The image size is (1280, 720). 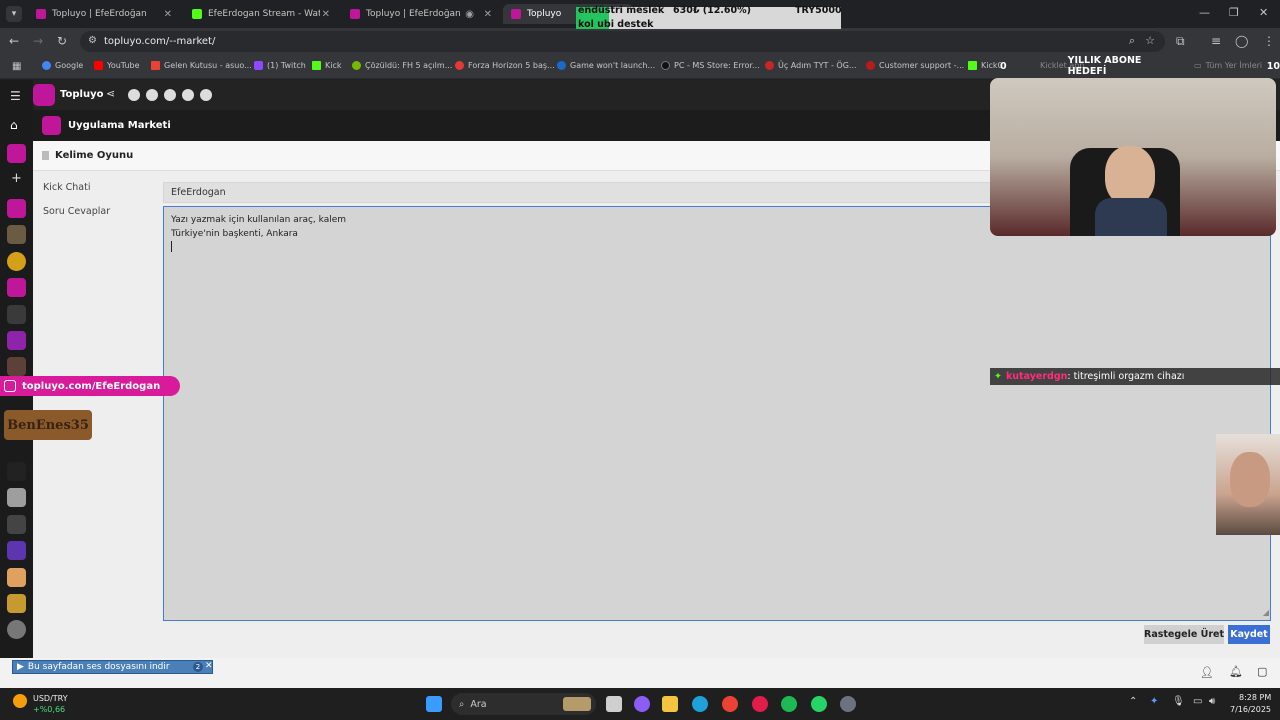 What do you see at coordinates (16, 261) in the screenshot?
I see `efe-server-icon` at bounding box center [16, 261].